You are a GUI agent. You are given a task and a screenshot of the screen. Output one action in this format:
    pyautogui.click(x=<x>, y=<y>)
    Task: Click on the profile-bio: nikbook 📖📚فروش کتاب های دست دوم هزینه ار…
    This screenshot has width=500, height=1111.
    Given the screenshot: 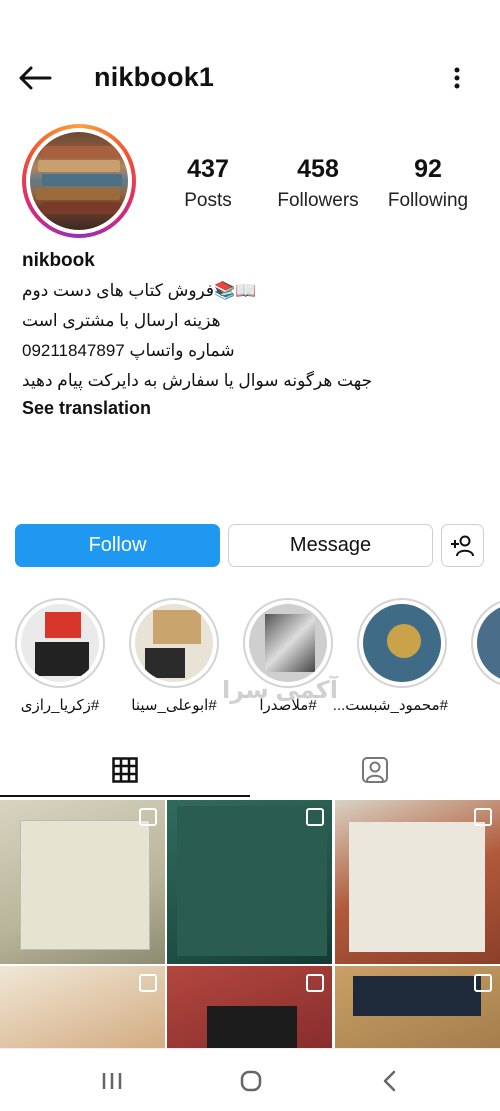 What is the action you would take?
    pyautogui.click(x=252, y=334)
    